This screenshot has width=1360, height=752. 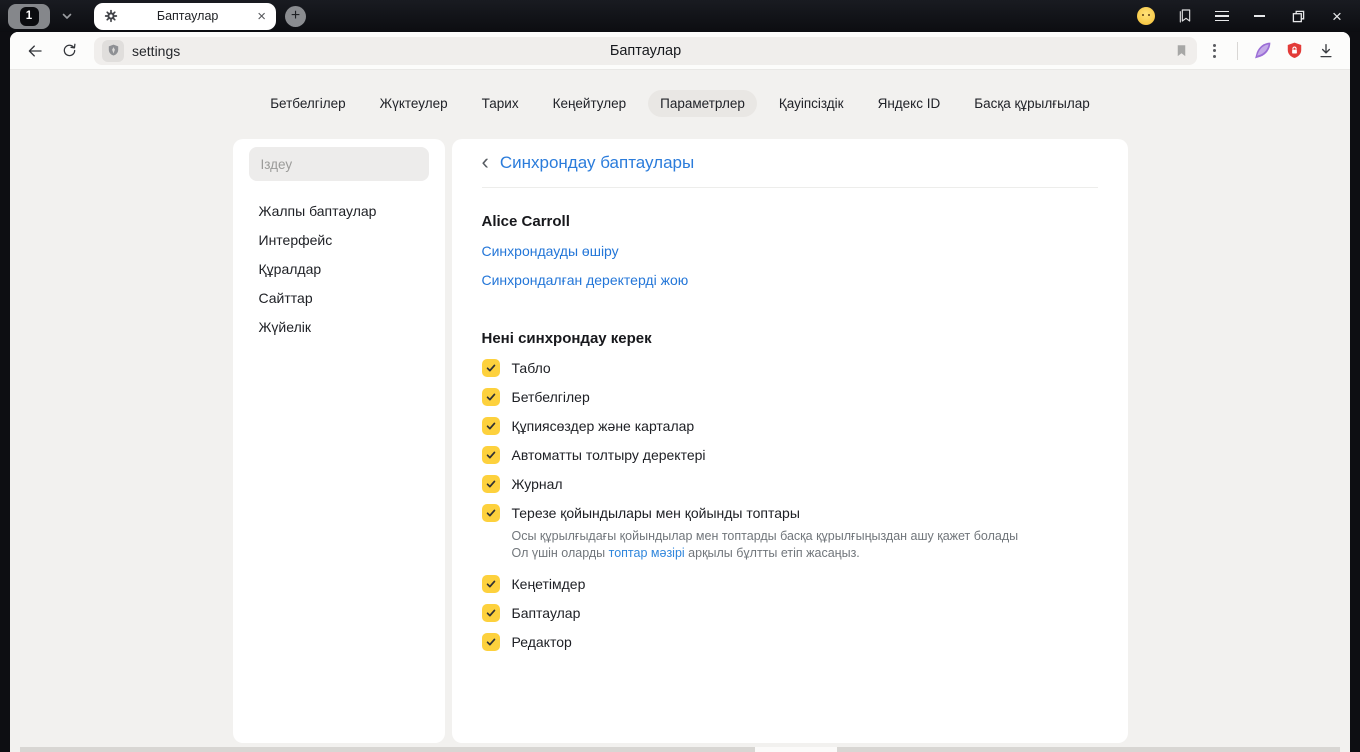 I want to click on back-arrow-icon, so click(x=35, y=50).